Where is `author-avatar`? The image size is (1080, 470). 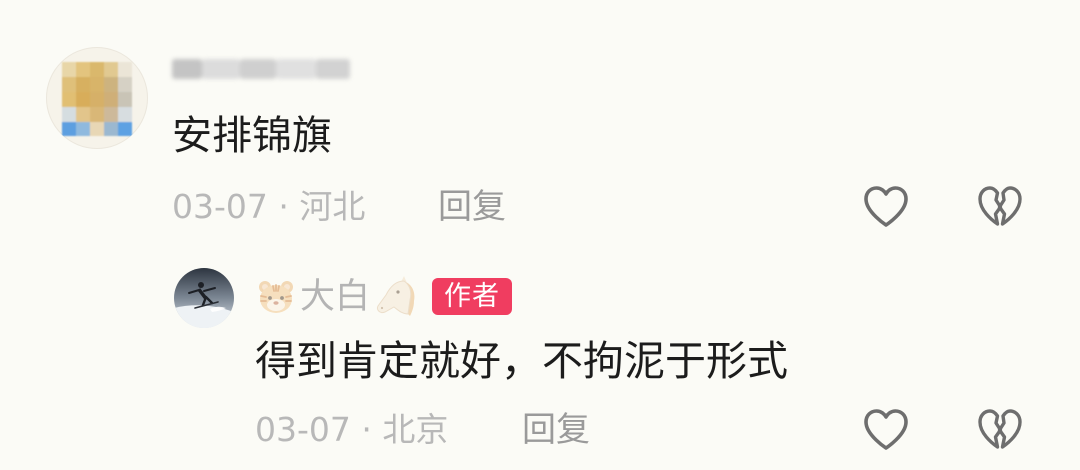
author-avatar is located at coordinates (204, 298).